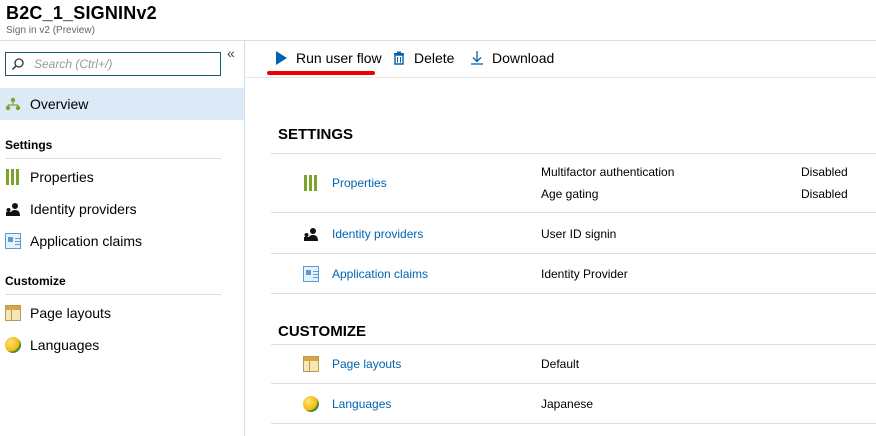  Describe the element at coordinates (122, 104) in the screenshot. I see `sidebar-item-overview: Overview` at that location.